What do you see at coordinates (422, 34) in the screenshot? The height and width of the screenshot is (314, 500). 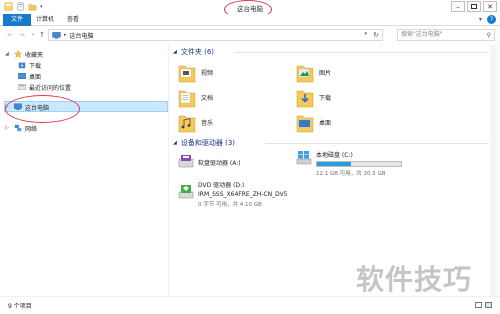 I see `search-placeholder: 搜索"这台电脑"` at bounding box center [422, 34].